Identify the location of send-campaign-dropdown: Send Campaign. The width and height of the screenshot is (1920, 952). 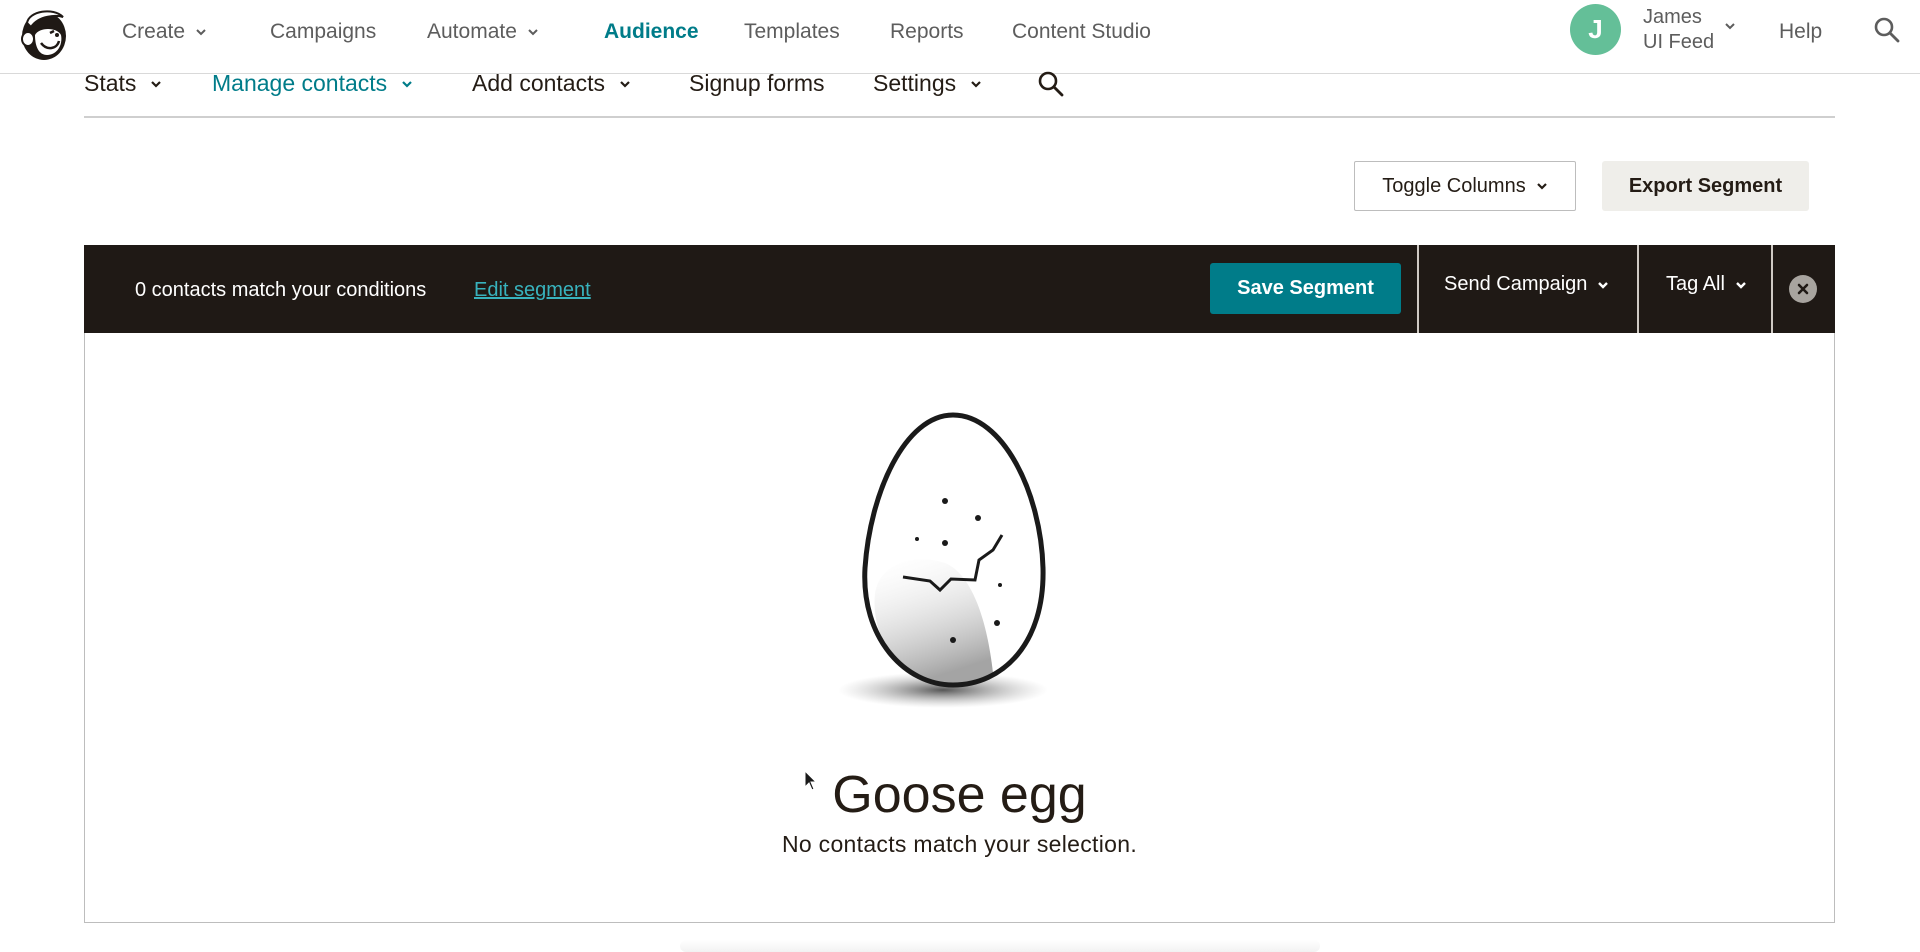
(1526, 284).